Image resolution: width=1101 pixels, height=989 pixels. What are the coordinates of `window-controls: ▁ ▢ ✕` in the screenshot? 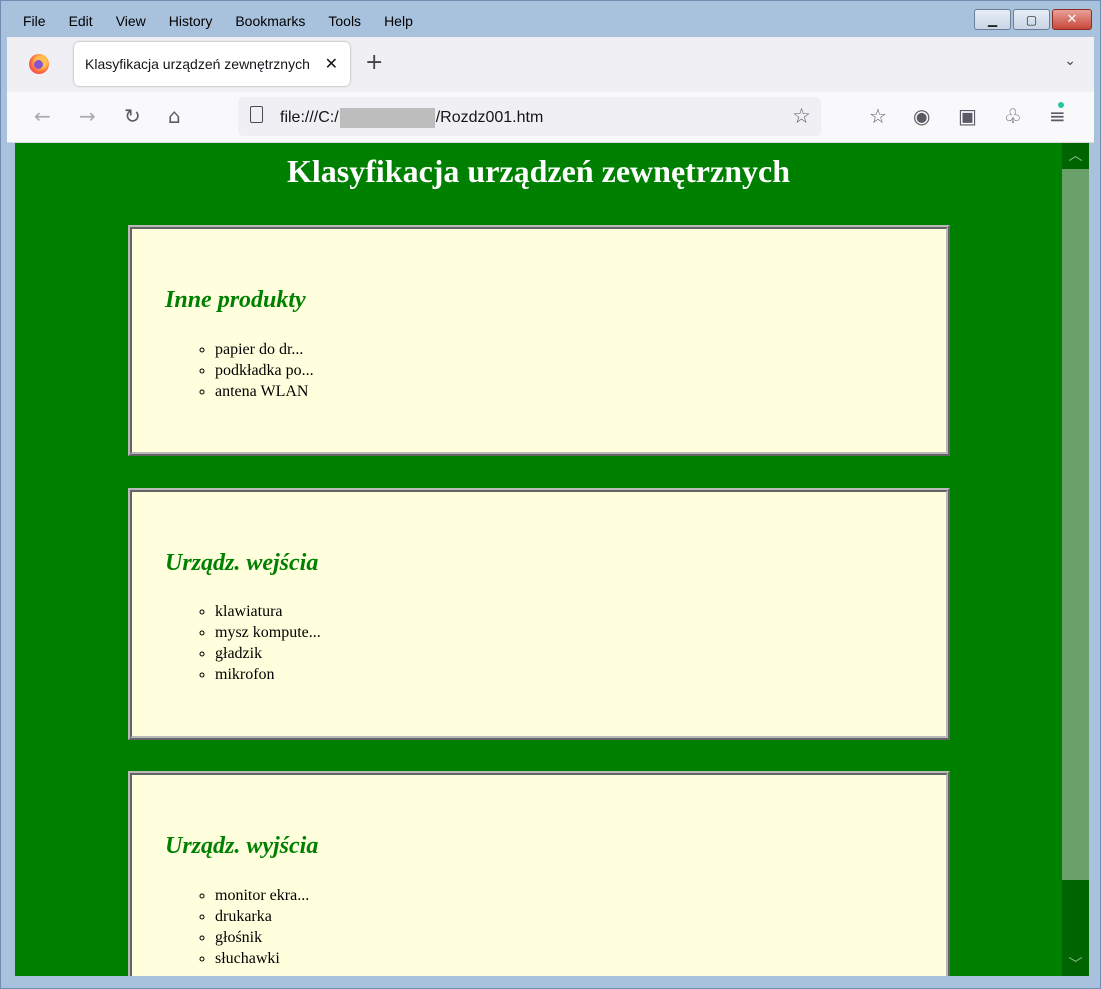 It's located at (1033, 19).